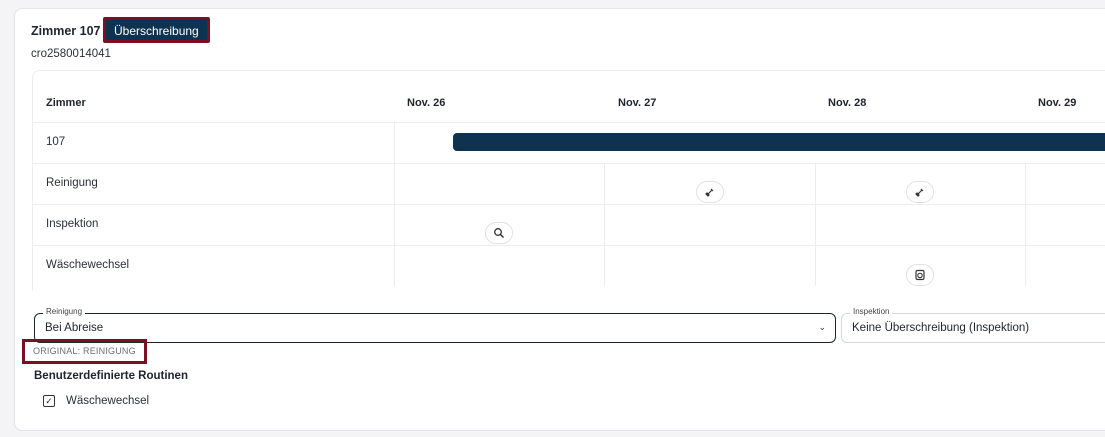 This screenshot has height=437, width=1105. Describe the element at coordinates (88, 265) in the screenshot. I see `row-label-linen: Wäschewechsel` at that location.